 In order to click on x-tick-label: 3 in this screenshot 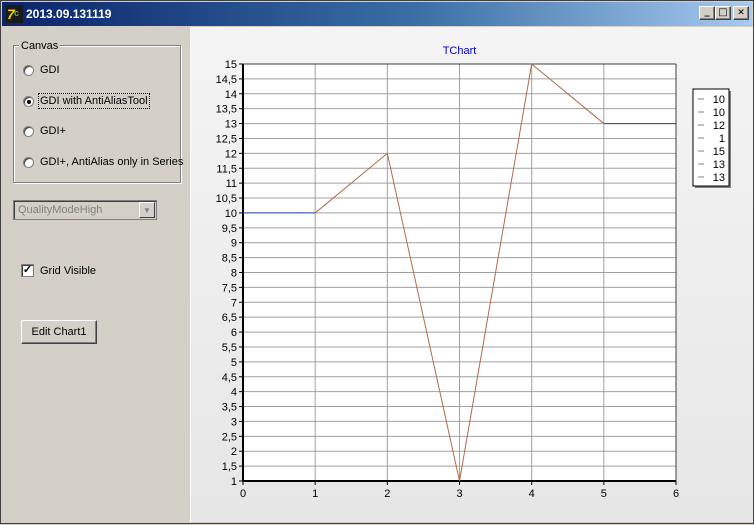, I will do `click(459, 494)`.